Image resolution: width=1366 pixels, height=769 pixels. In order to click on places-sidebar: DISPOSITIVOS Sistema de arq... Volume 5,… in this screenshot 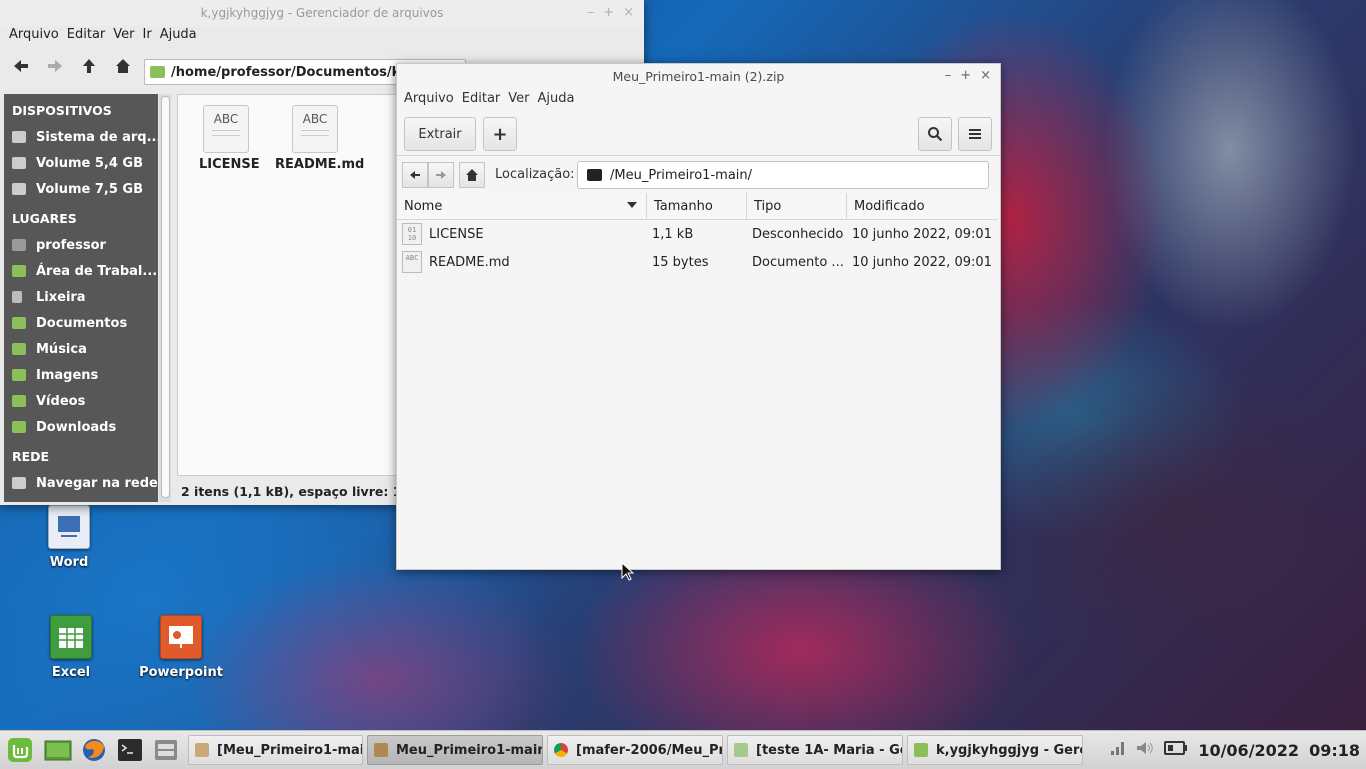, I will do `click(81, 298)`.